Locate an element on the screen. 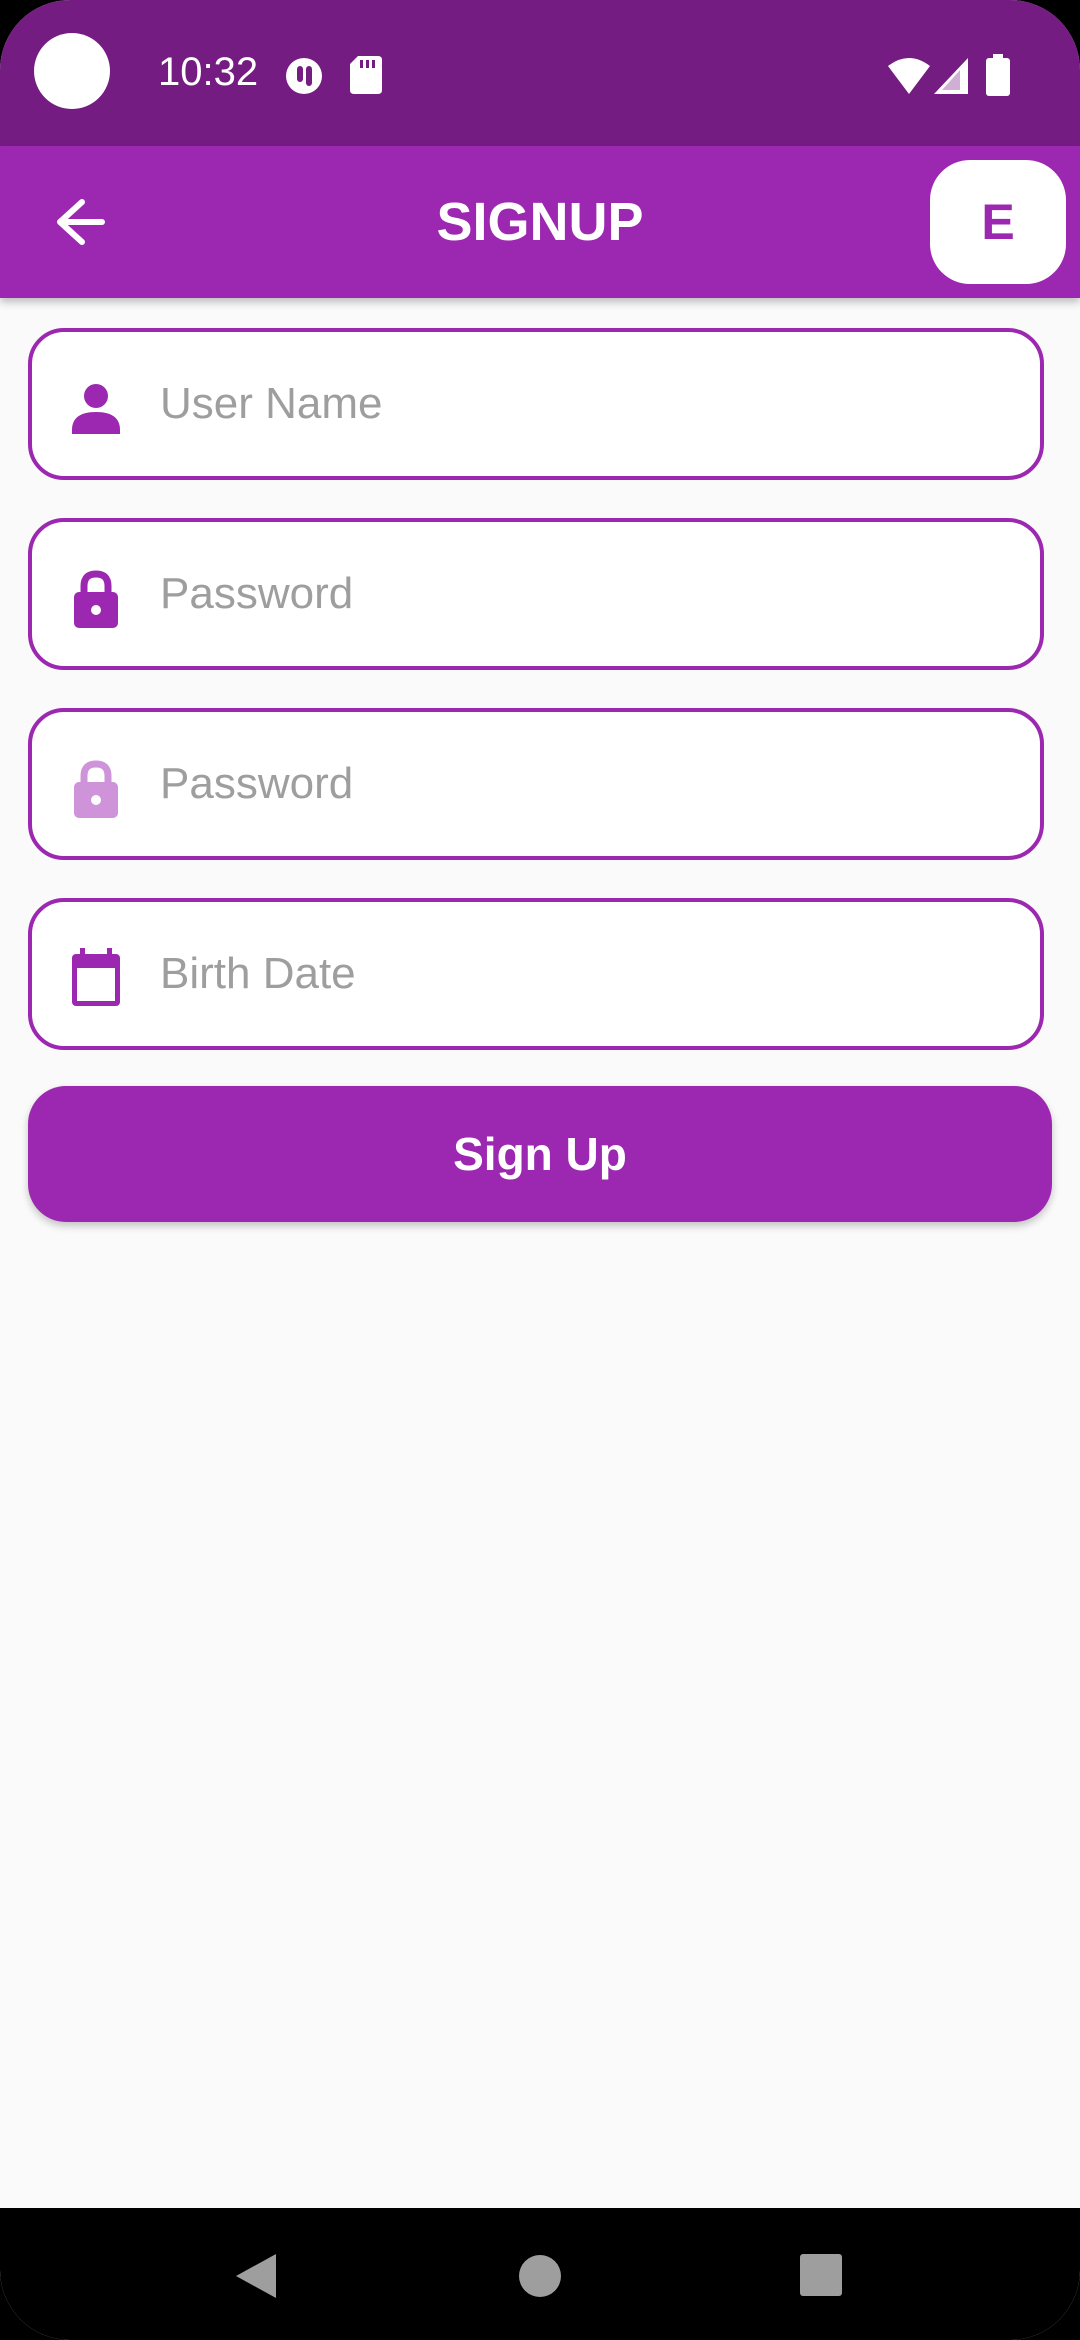 This screenshot has height=2340, width=1080. signal-icon is located at coordinates (951, 76).